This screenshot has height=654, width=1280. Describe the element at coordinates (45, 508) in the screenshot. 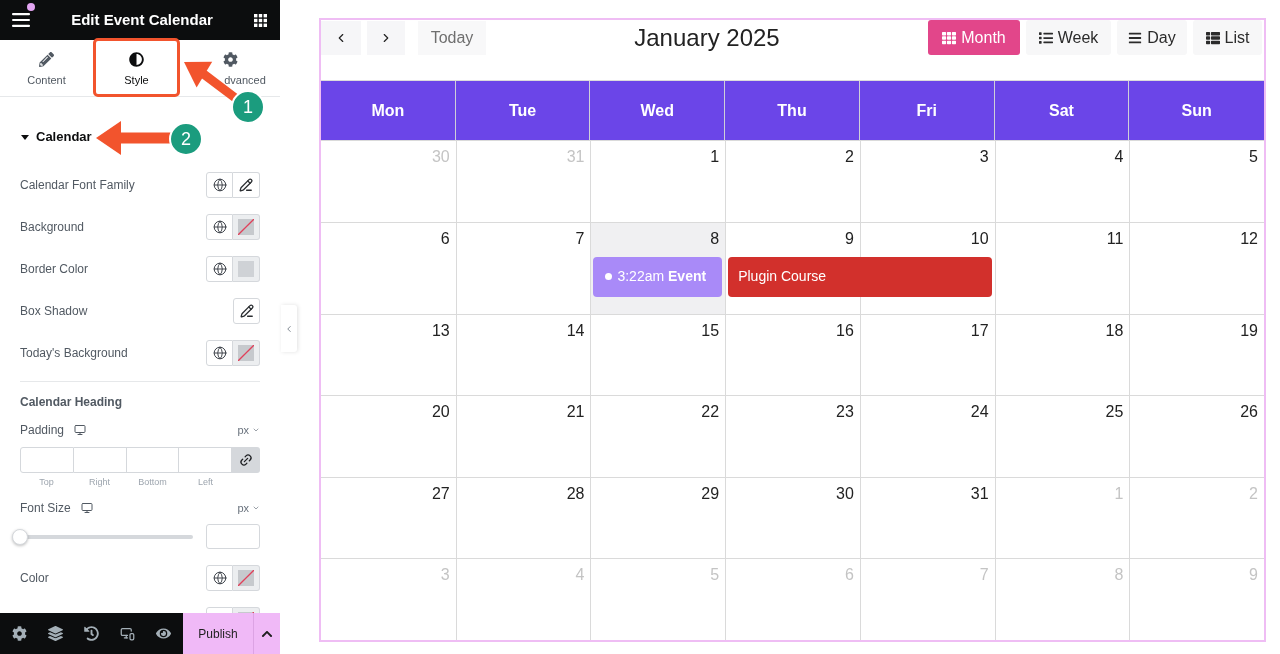

I see `control-label: Font Size` at that location.